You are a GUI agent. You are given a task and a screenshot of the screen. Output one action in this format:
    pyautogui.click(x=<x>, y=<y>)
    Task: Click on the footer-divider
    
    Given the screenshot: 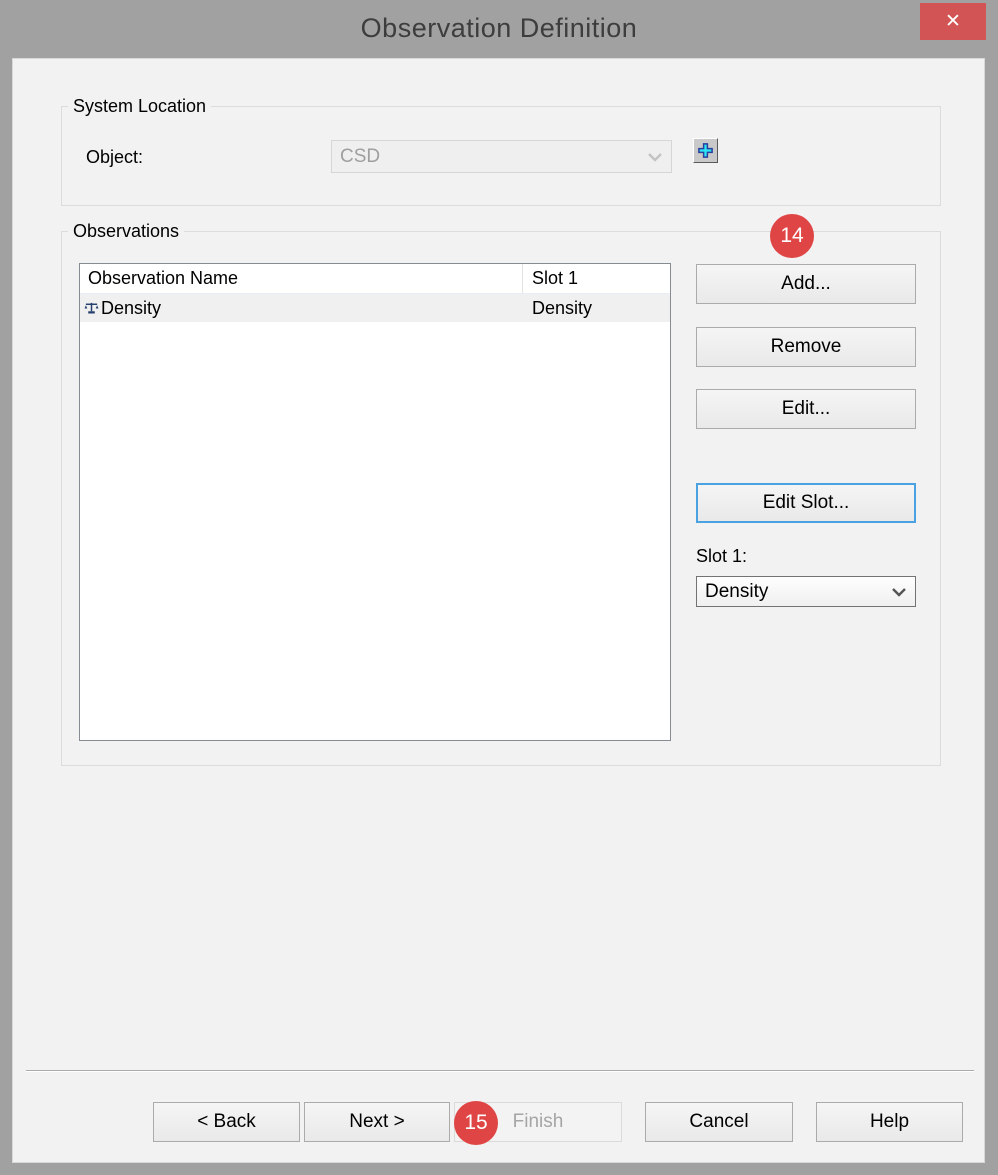 What is the action you would take?
    pyautogui.click(x=500, y=1071)
    